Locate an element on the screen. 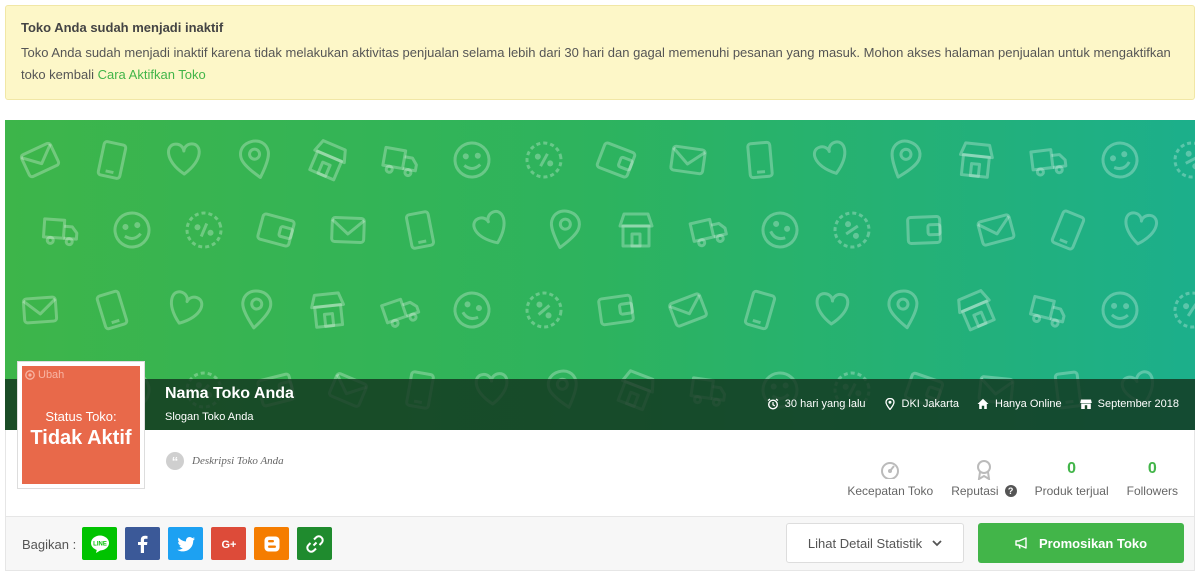 The image size is (1202, 578). meta-location: DKI Jakarta is located at coordinates (921, 404).